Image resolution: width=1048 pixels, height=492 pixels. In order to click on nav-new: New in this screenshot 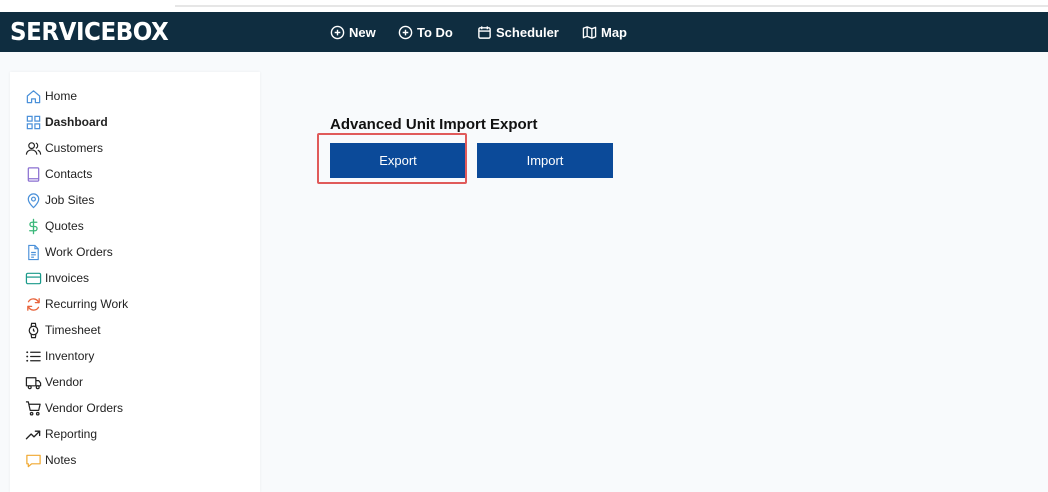, I will do `click(353, 32)`.